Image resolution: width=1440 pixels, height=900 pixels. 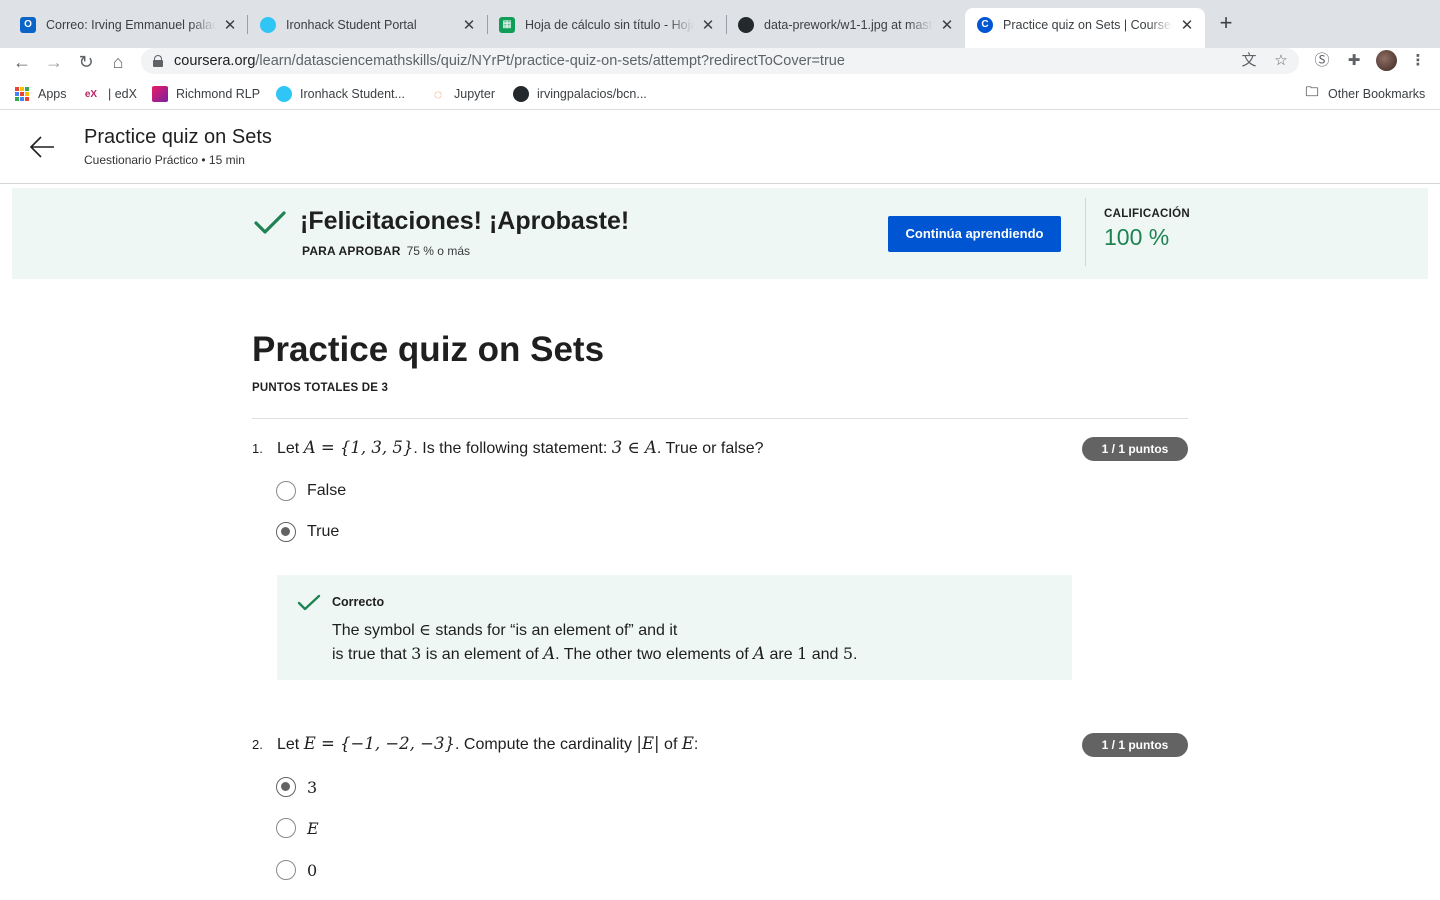 What do you see at coordinates (122, 94) in the screenshot?
I see `bookmark-label: | edX` at bounding box center [122, 94].